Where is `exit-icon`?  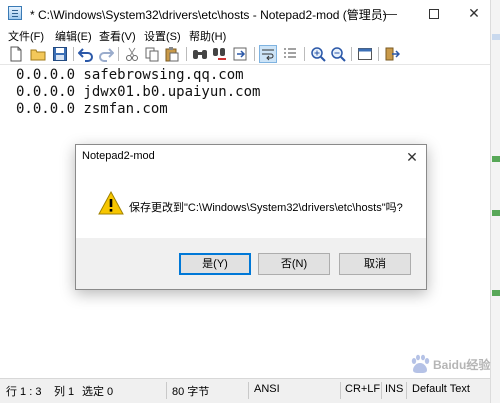 exit-icon is located at coordinates (392, 54).